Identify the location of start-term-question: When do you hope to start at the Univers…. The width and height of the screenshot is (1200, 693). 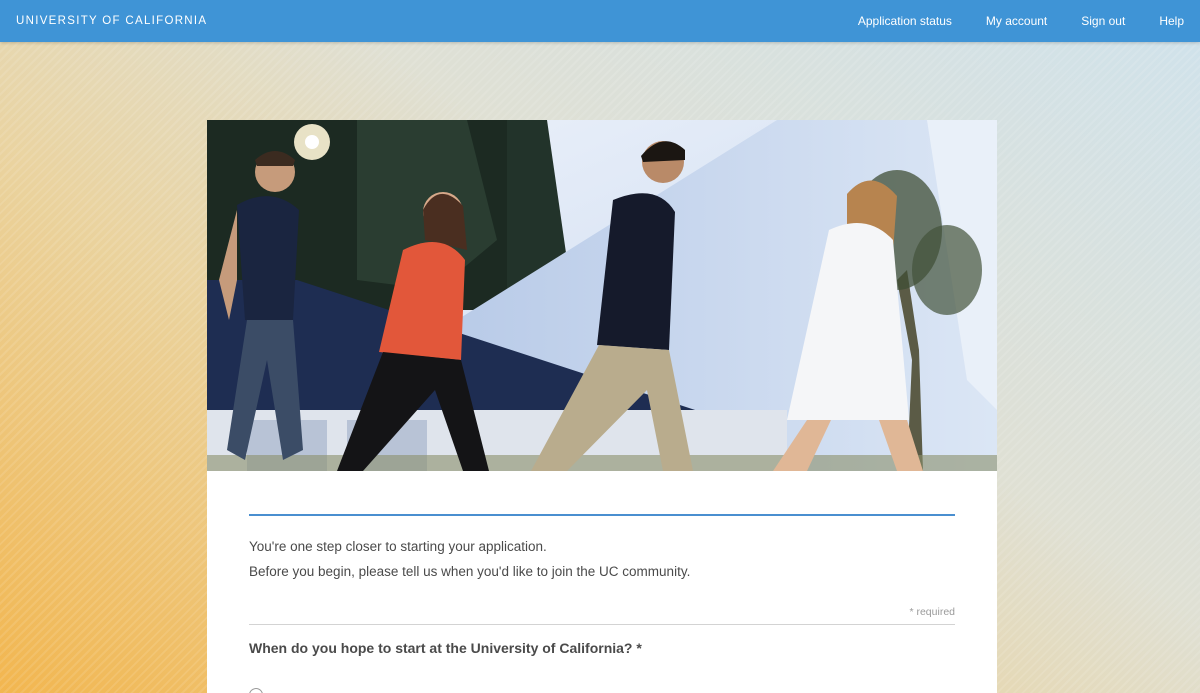
(445, 648).